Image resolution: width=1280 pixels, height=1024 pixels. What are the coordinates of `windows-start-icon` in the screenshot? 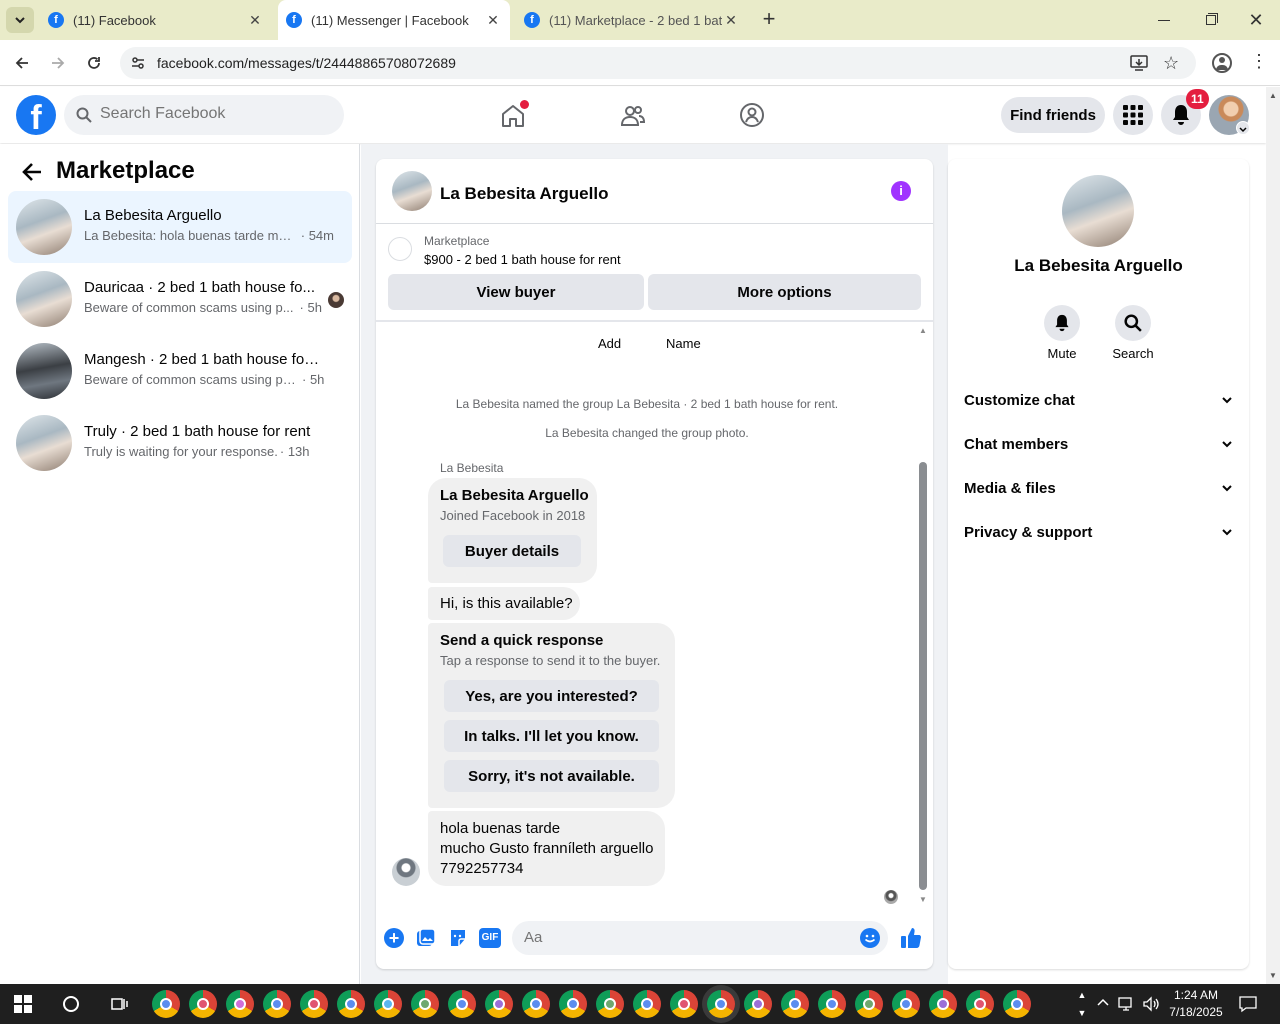 It's located at (23, 1004).